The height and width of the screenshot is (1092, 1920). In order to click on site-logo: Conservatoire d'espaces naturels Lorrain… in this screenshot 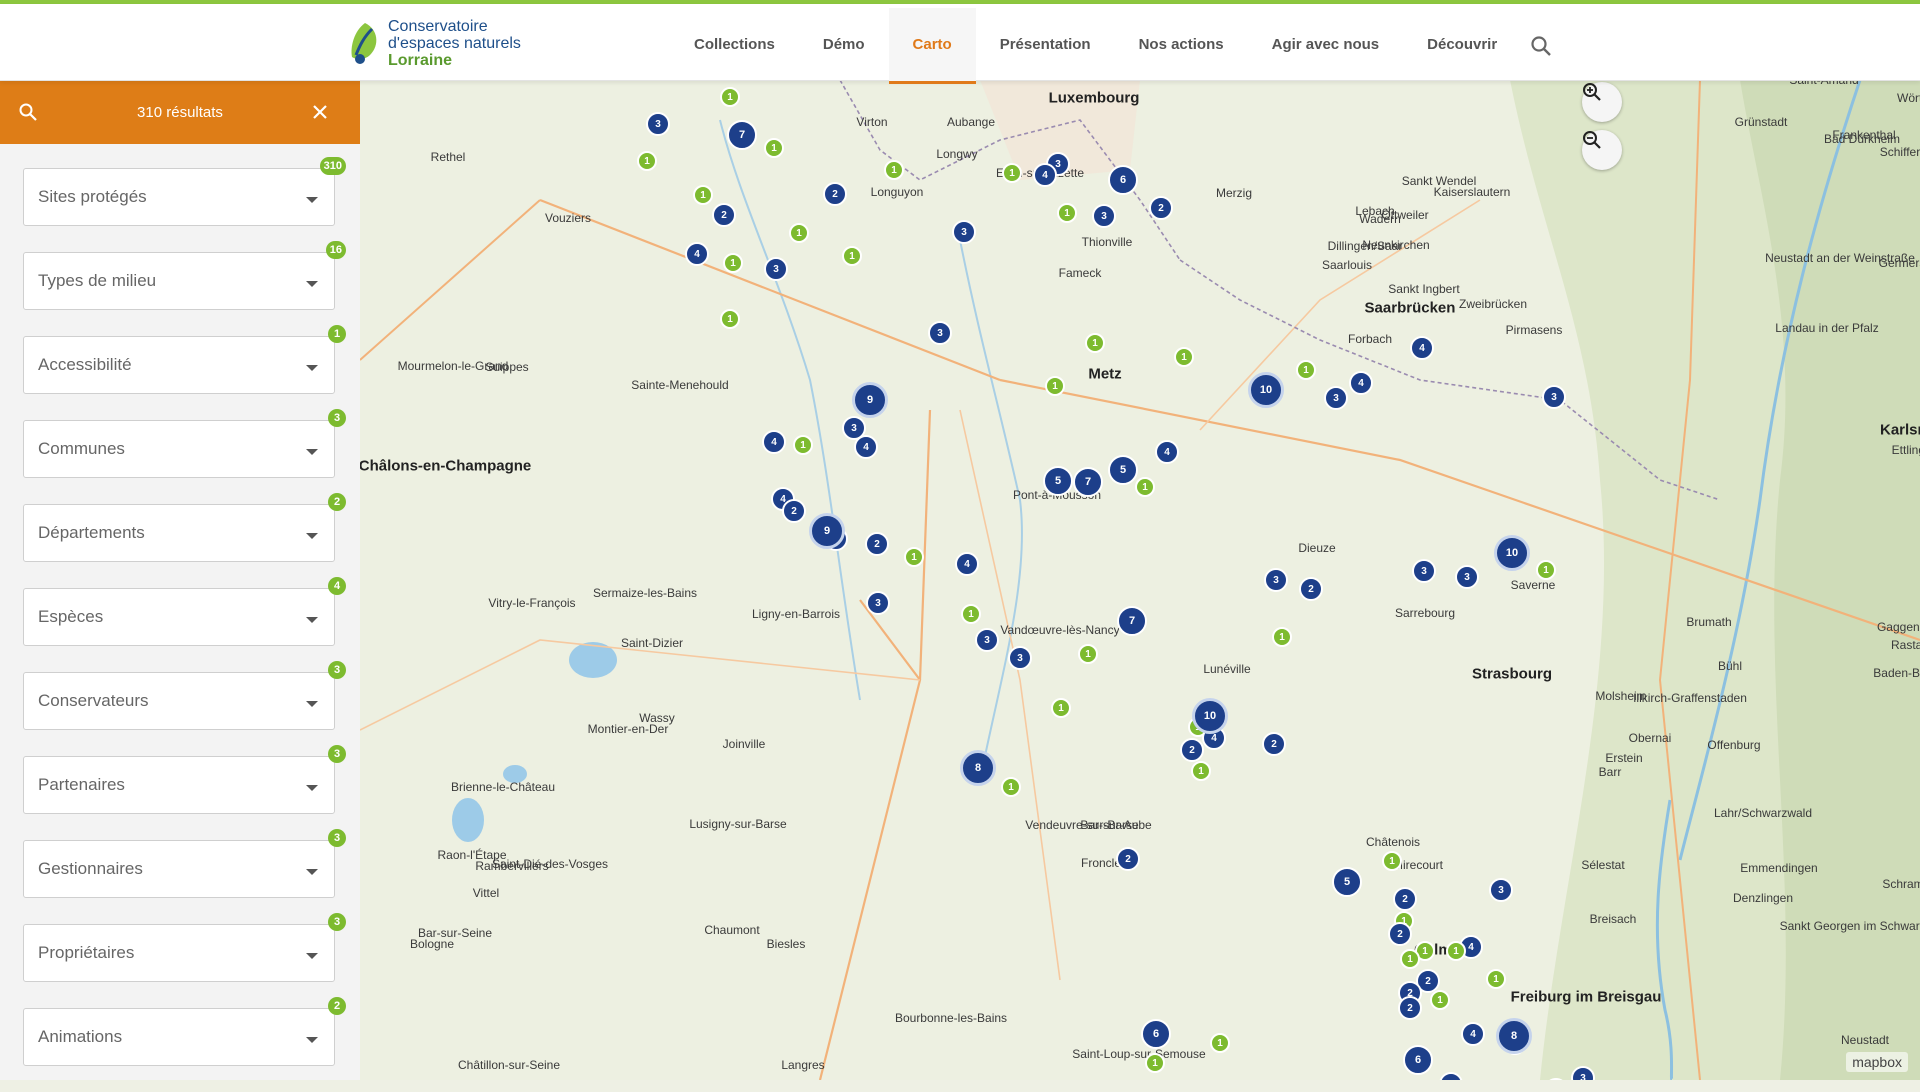, I will do `click(434, 43)`.